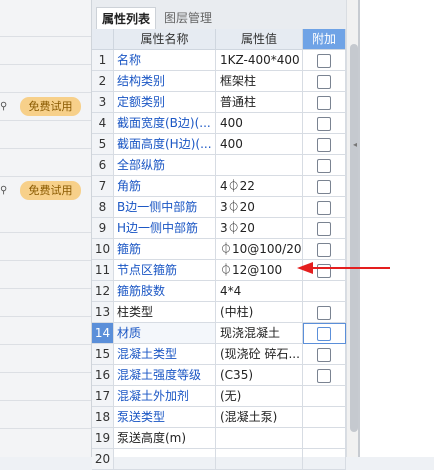 This screenshot has height=470, width=434. Describe the element at coordinates (259, 81) in the screenshot. I see `property-value: 框架柱` at that location.